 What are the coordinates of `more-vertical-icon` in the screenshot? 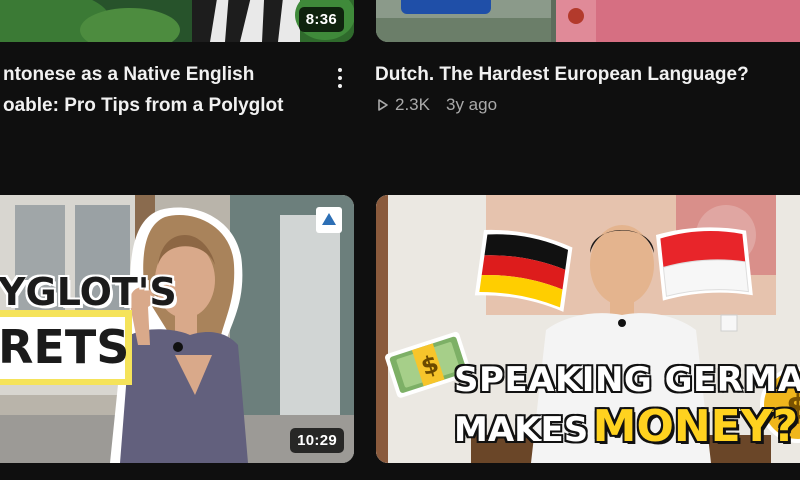 It's located at (340, 78).